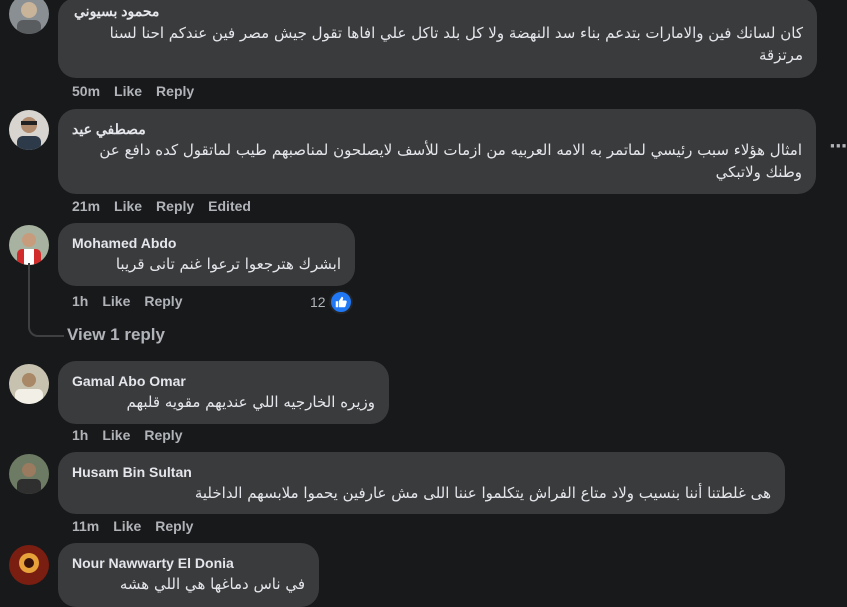 This screenshot has width=847, height=607. What do you see at coordinates (838, 146) in the screenshot?
I see `more-horizontal-icon: ···` at bounding box center [838, 146].